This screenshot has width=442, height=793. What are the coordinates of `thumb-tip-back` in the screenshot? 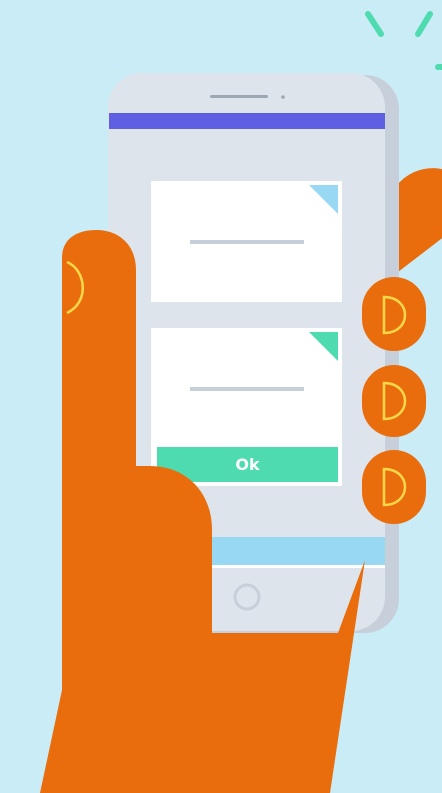 It's located at (420, 220).